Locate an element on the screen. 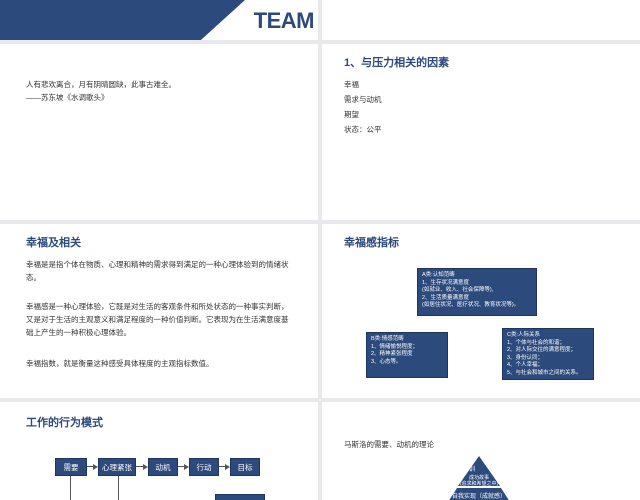  slide-title: 1、与压力相关的因素 is located at coordinates (397, 63).